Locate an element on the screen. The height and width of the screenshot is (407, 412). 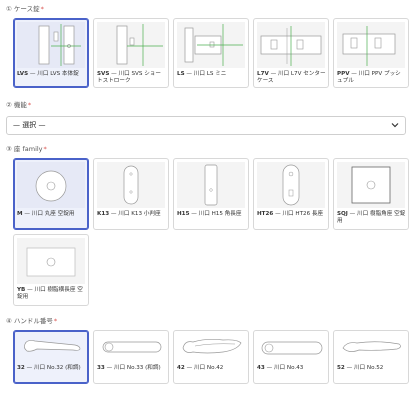
handle-43-drawing is located at coordinates (292, 348).